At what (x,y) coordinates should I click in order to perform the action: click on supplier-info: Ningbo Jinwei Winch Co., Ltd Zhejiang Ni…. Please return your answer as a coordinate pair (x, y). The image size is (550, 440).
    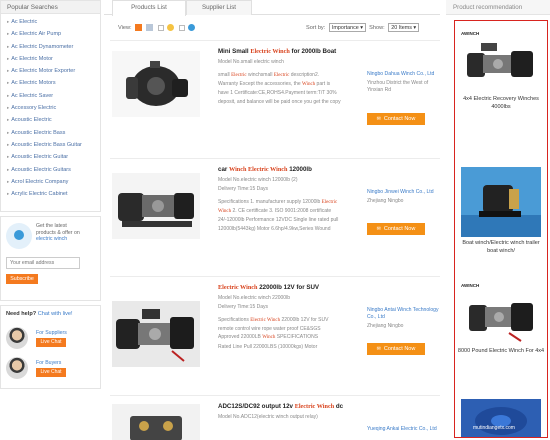
    Looking at the image, I should click on (406, 212).